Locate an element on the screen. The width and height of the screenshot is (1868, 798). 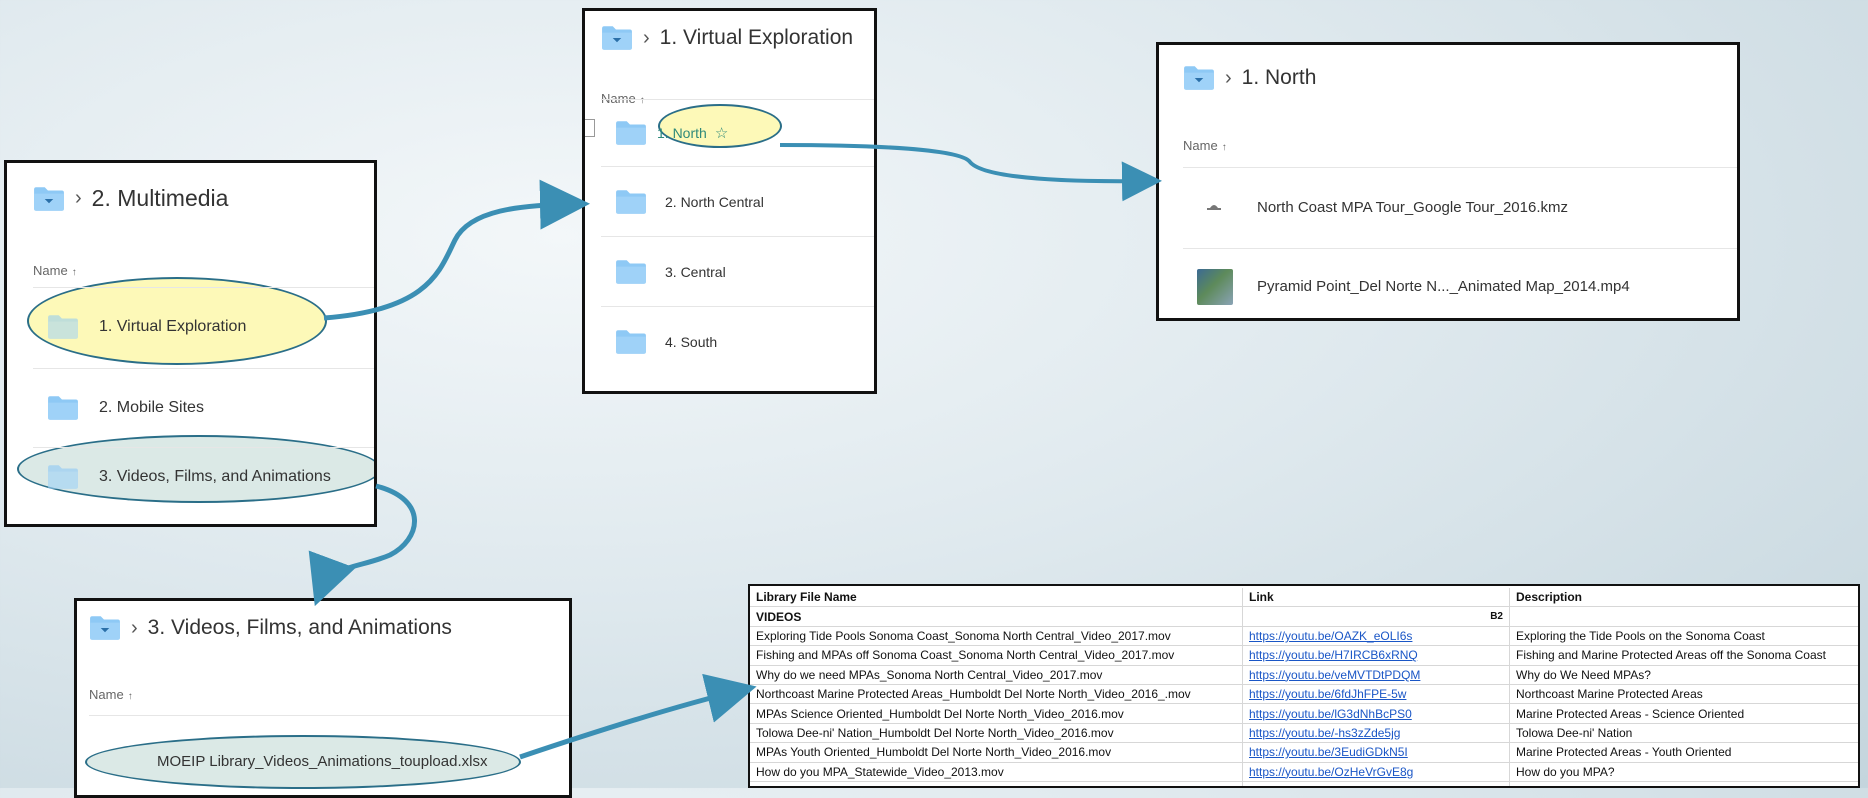
arrow-multimedia-to-videos is located at coordinates (362, 545).